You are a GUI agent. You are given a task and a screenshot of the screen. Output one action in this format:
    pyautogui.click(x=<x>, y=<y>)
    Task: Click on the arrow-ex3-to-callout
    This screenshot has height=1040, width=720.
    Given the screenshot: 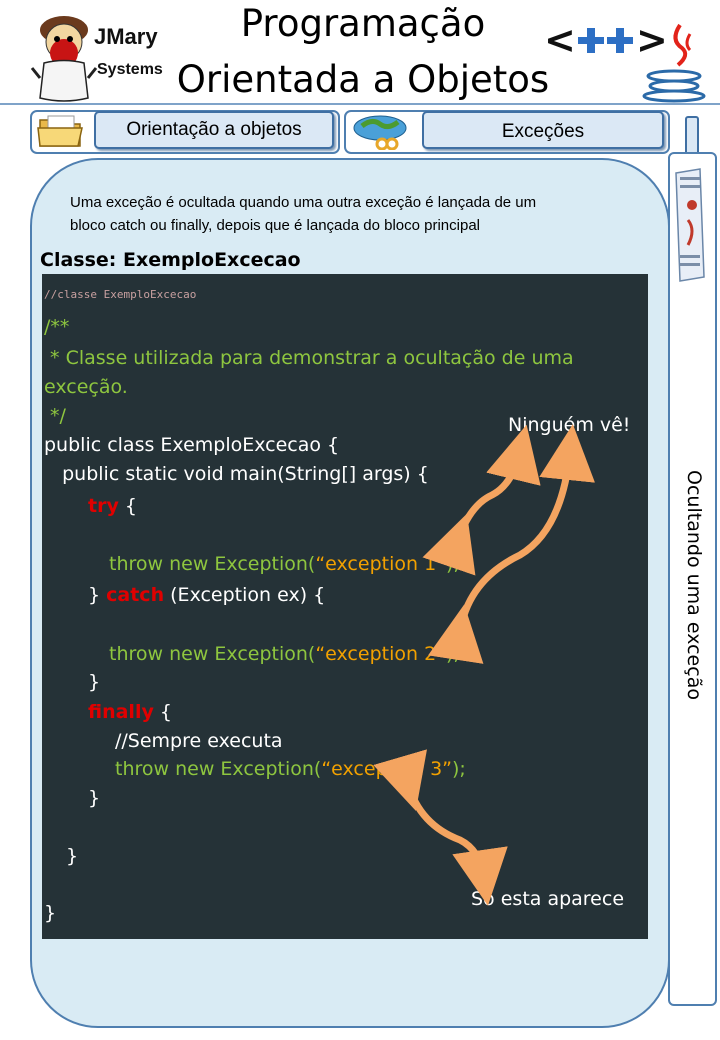 What is the action you would take?
    pyautogui.click(x=440, y=827)
    